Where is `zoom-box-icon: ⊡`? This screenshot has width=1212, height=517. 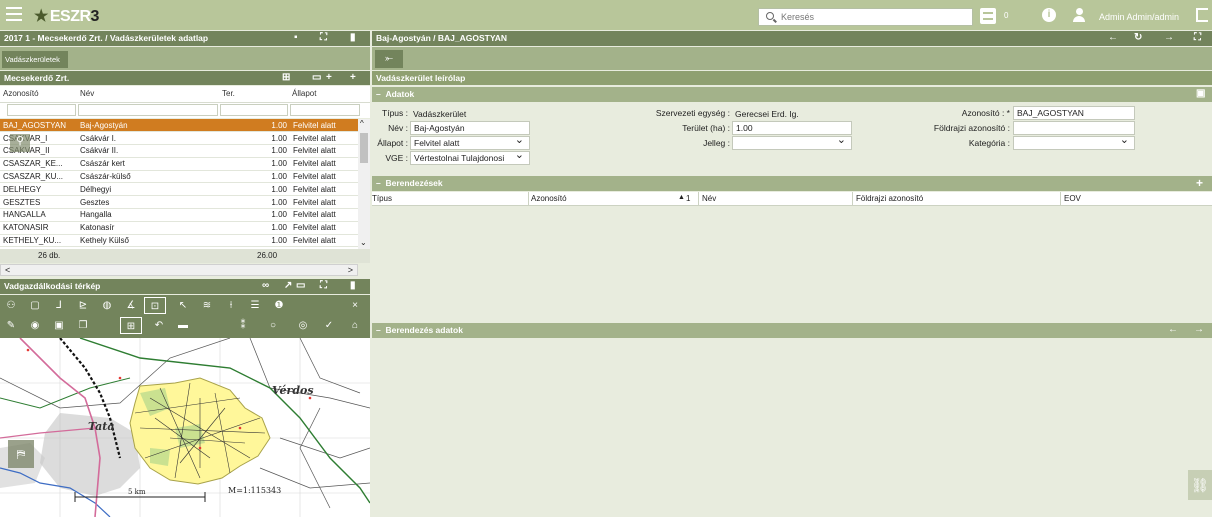 zoom-box-icon: ⊡ is located at coordinates (155, 305).